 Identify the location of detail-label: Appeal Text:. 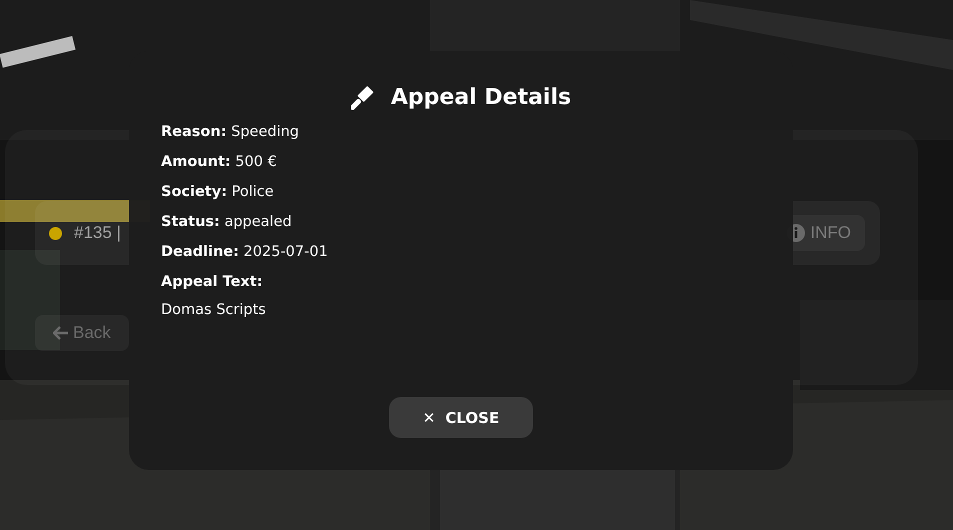
(212, 282).